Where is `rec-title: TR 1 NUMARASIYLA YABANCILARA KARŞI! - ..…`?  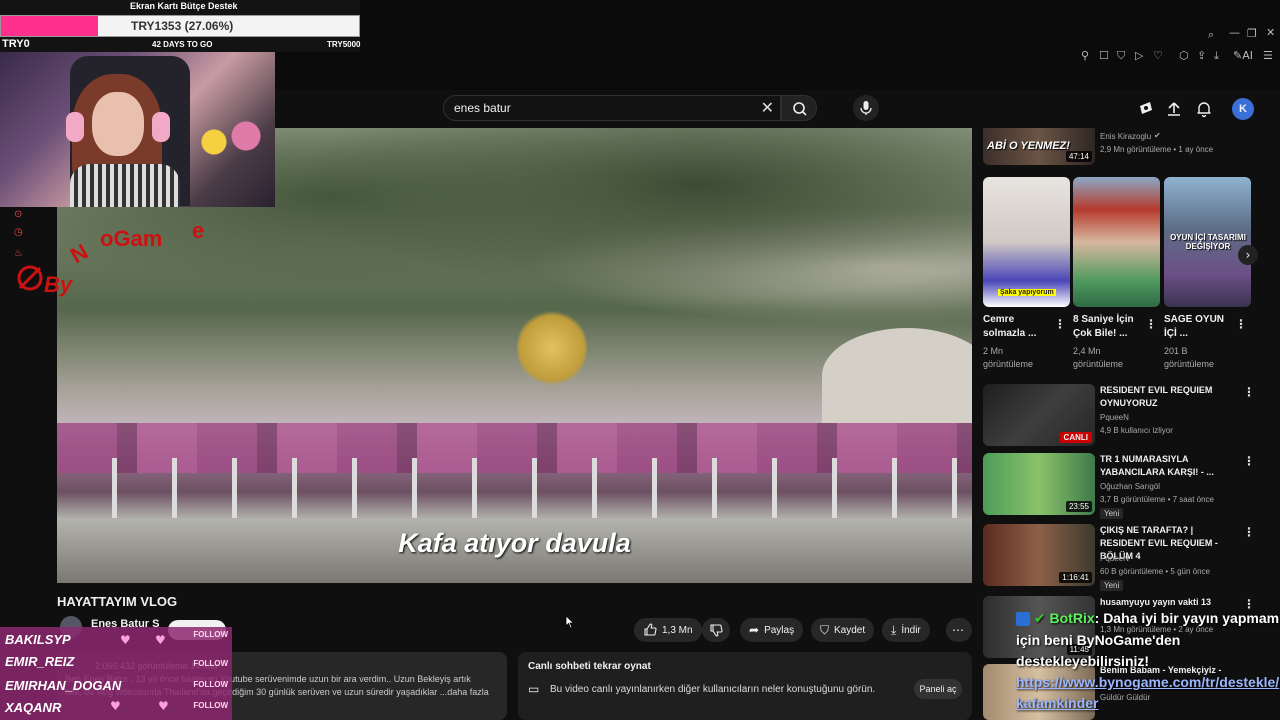
rec-title: TR 1 NUMARASIYLA YABANCILARA KARŞI! - ..… is located at coordinates (1165, 466).